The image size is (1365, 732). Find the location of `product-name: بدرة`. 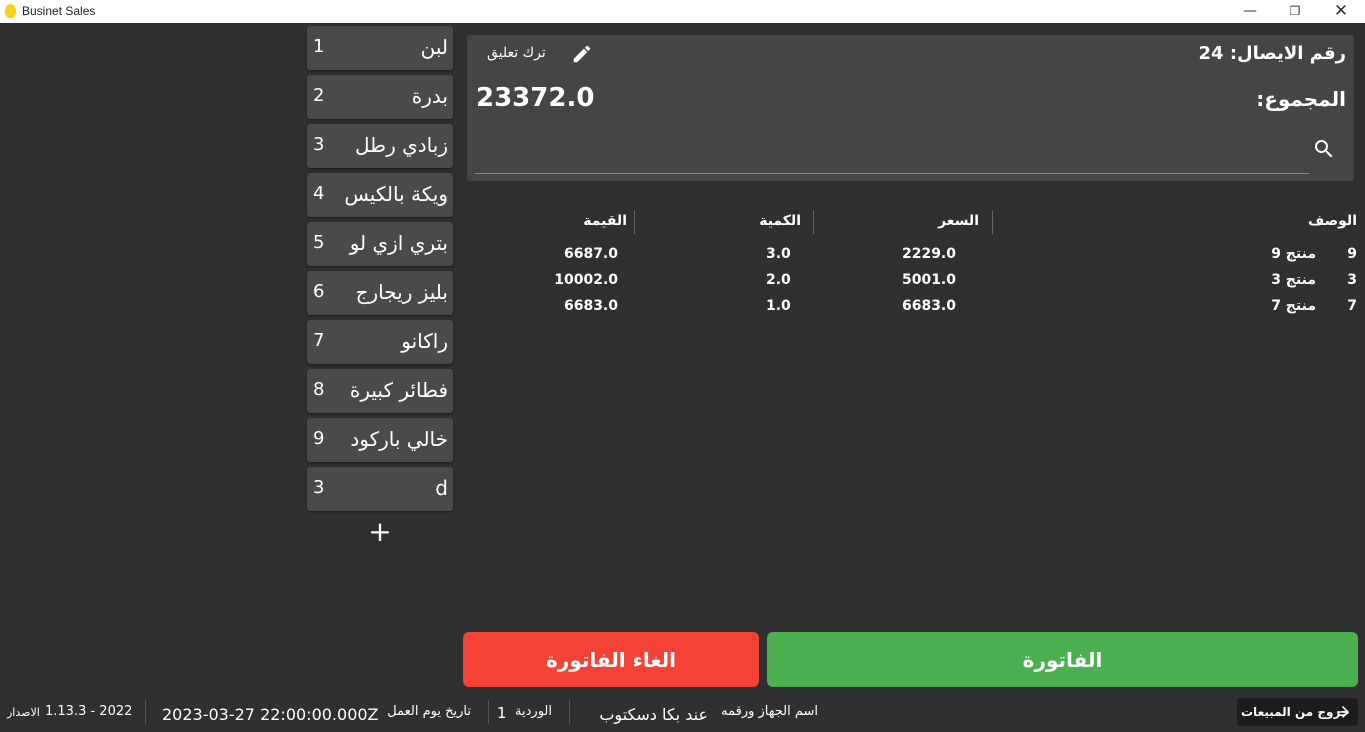

product-name: بدرة is located at coordinates (429, 96).